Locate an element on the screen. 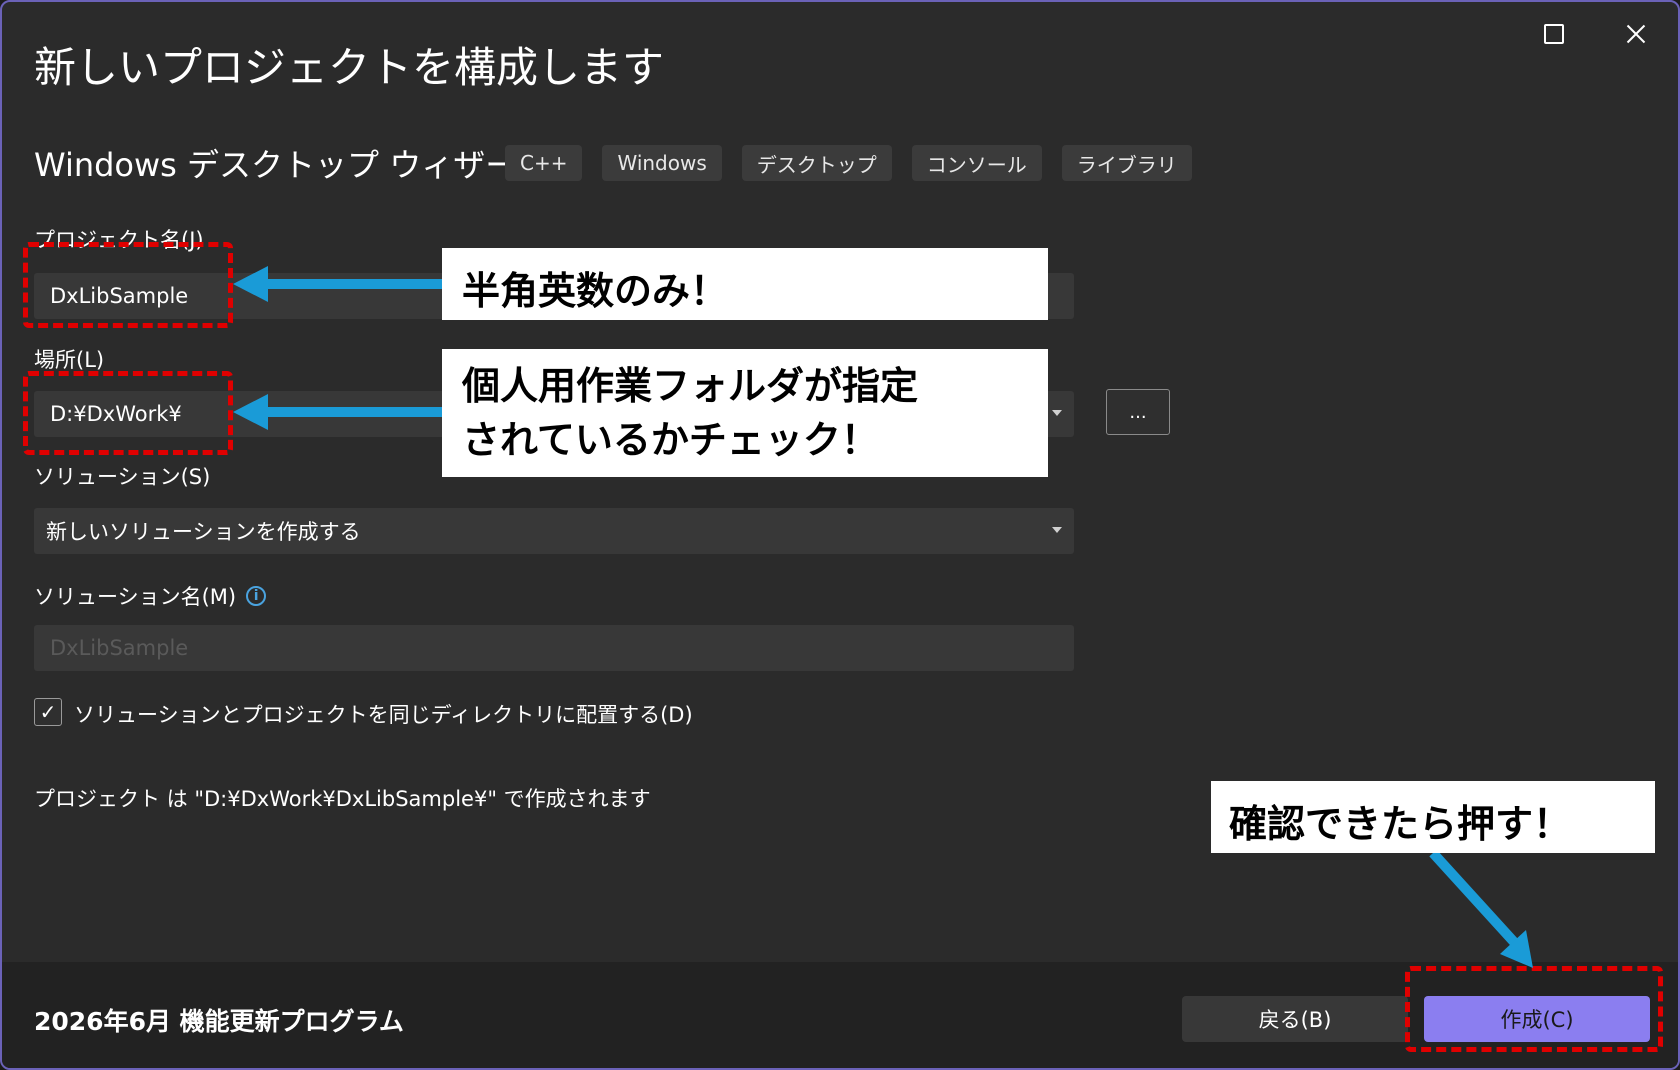 This screenshot has height=1070, width=1680. same-directory-checkbox: ✓ is located at coordinates (48, 712).